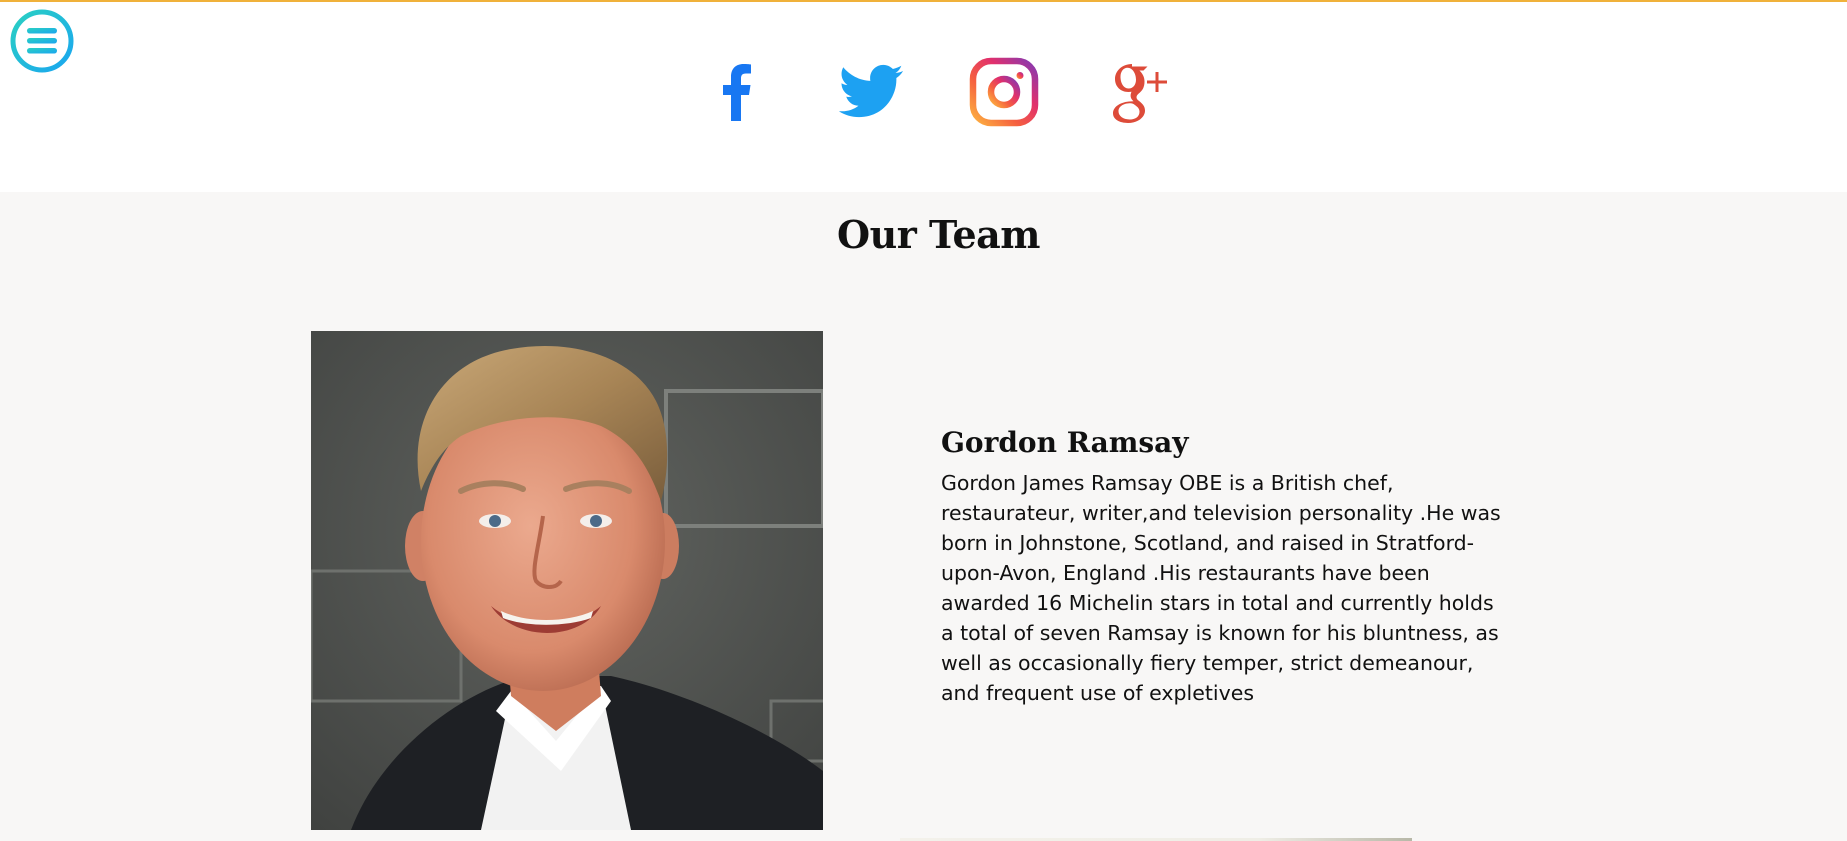 The height and width of the screenshot is (841, 1847). I want to click on google-plus-icon, so click(1137, 92).